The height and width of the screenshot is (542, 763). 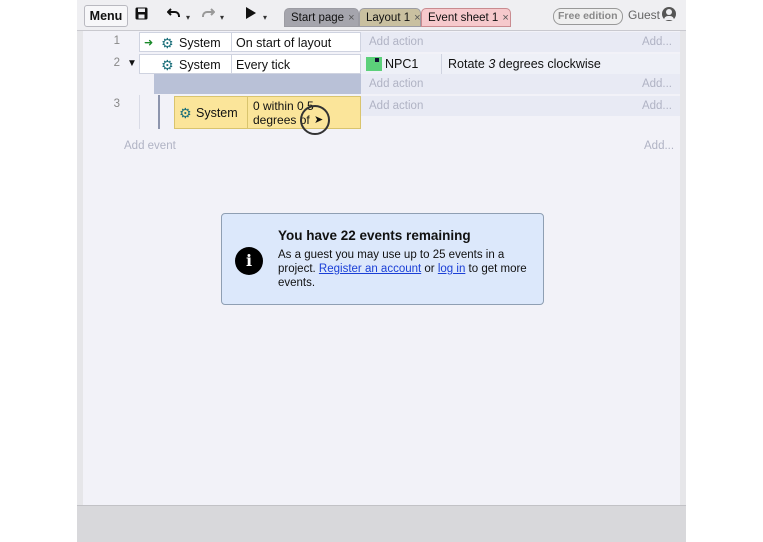 What do you see at coordinates (150, 146) in the screenshot?
I see `add-event-link: Add event` at bounding box center [150, 146].